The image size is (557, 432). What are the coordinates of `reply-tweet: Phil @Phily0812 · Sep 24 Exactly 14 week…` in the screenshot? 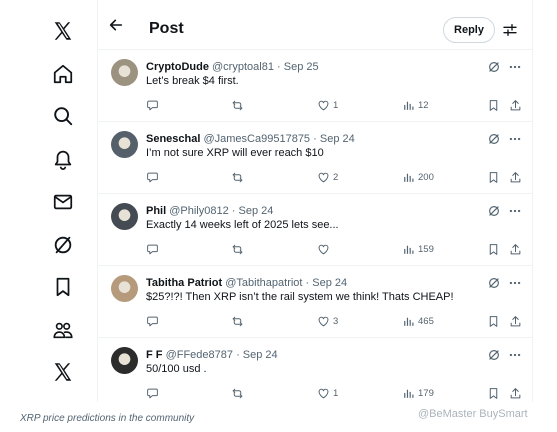 It's located at (315, 230).